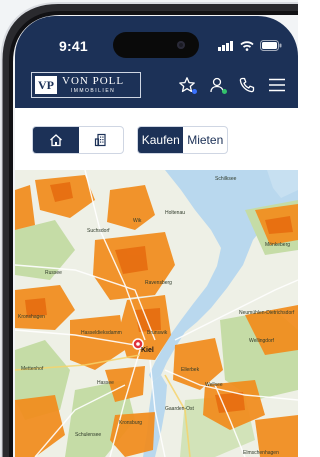 This screenshot has width=320, height=457. Describe the element at coordinates (190, 370) in the screenshot. I see `place-label: Ellerbek` at that location.